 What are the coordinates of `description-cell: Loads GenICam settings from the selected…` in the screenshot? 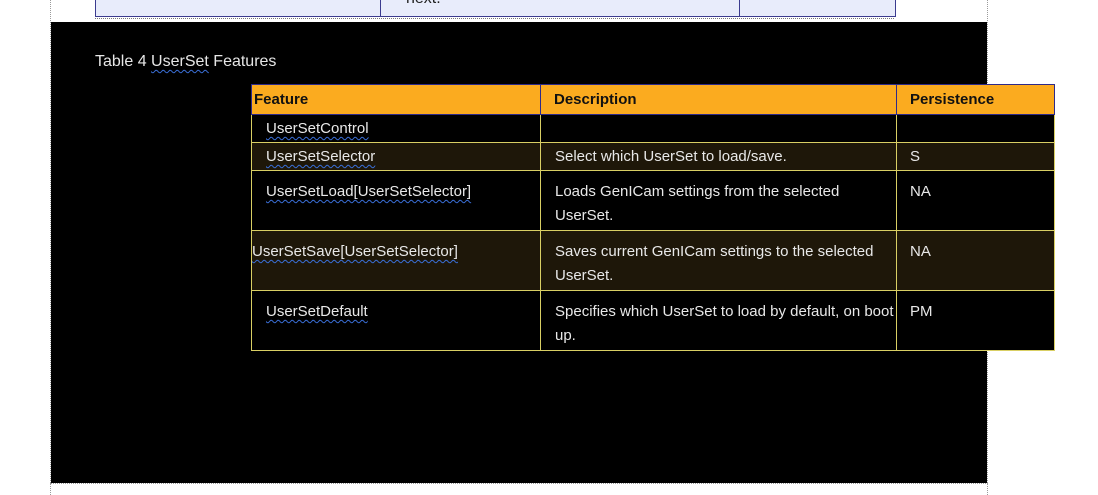 It's located at (718, 200).